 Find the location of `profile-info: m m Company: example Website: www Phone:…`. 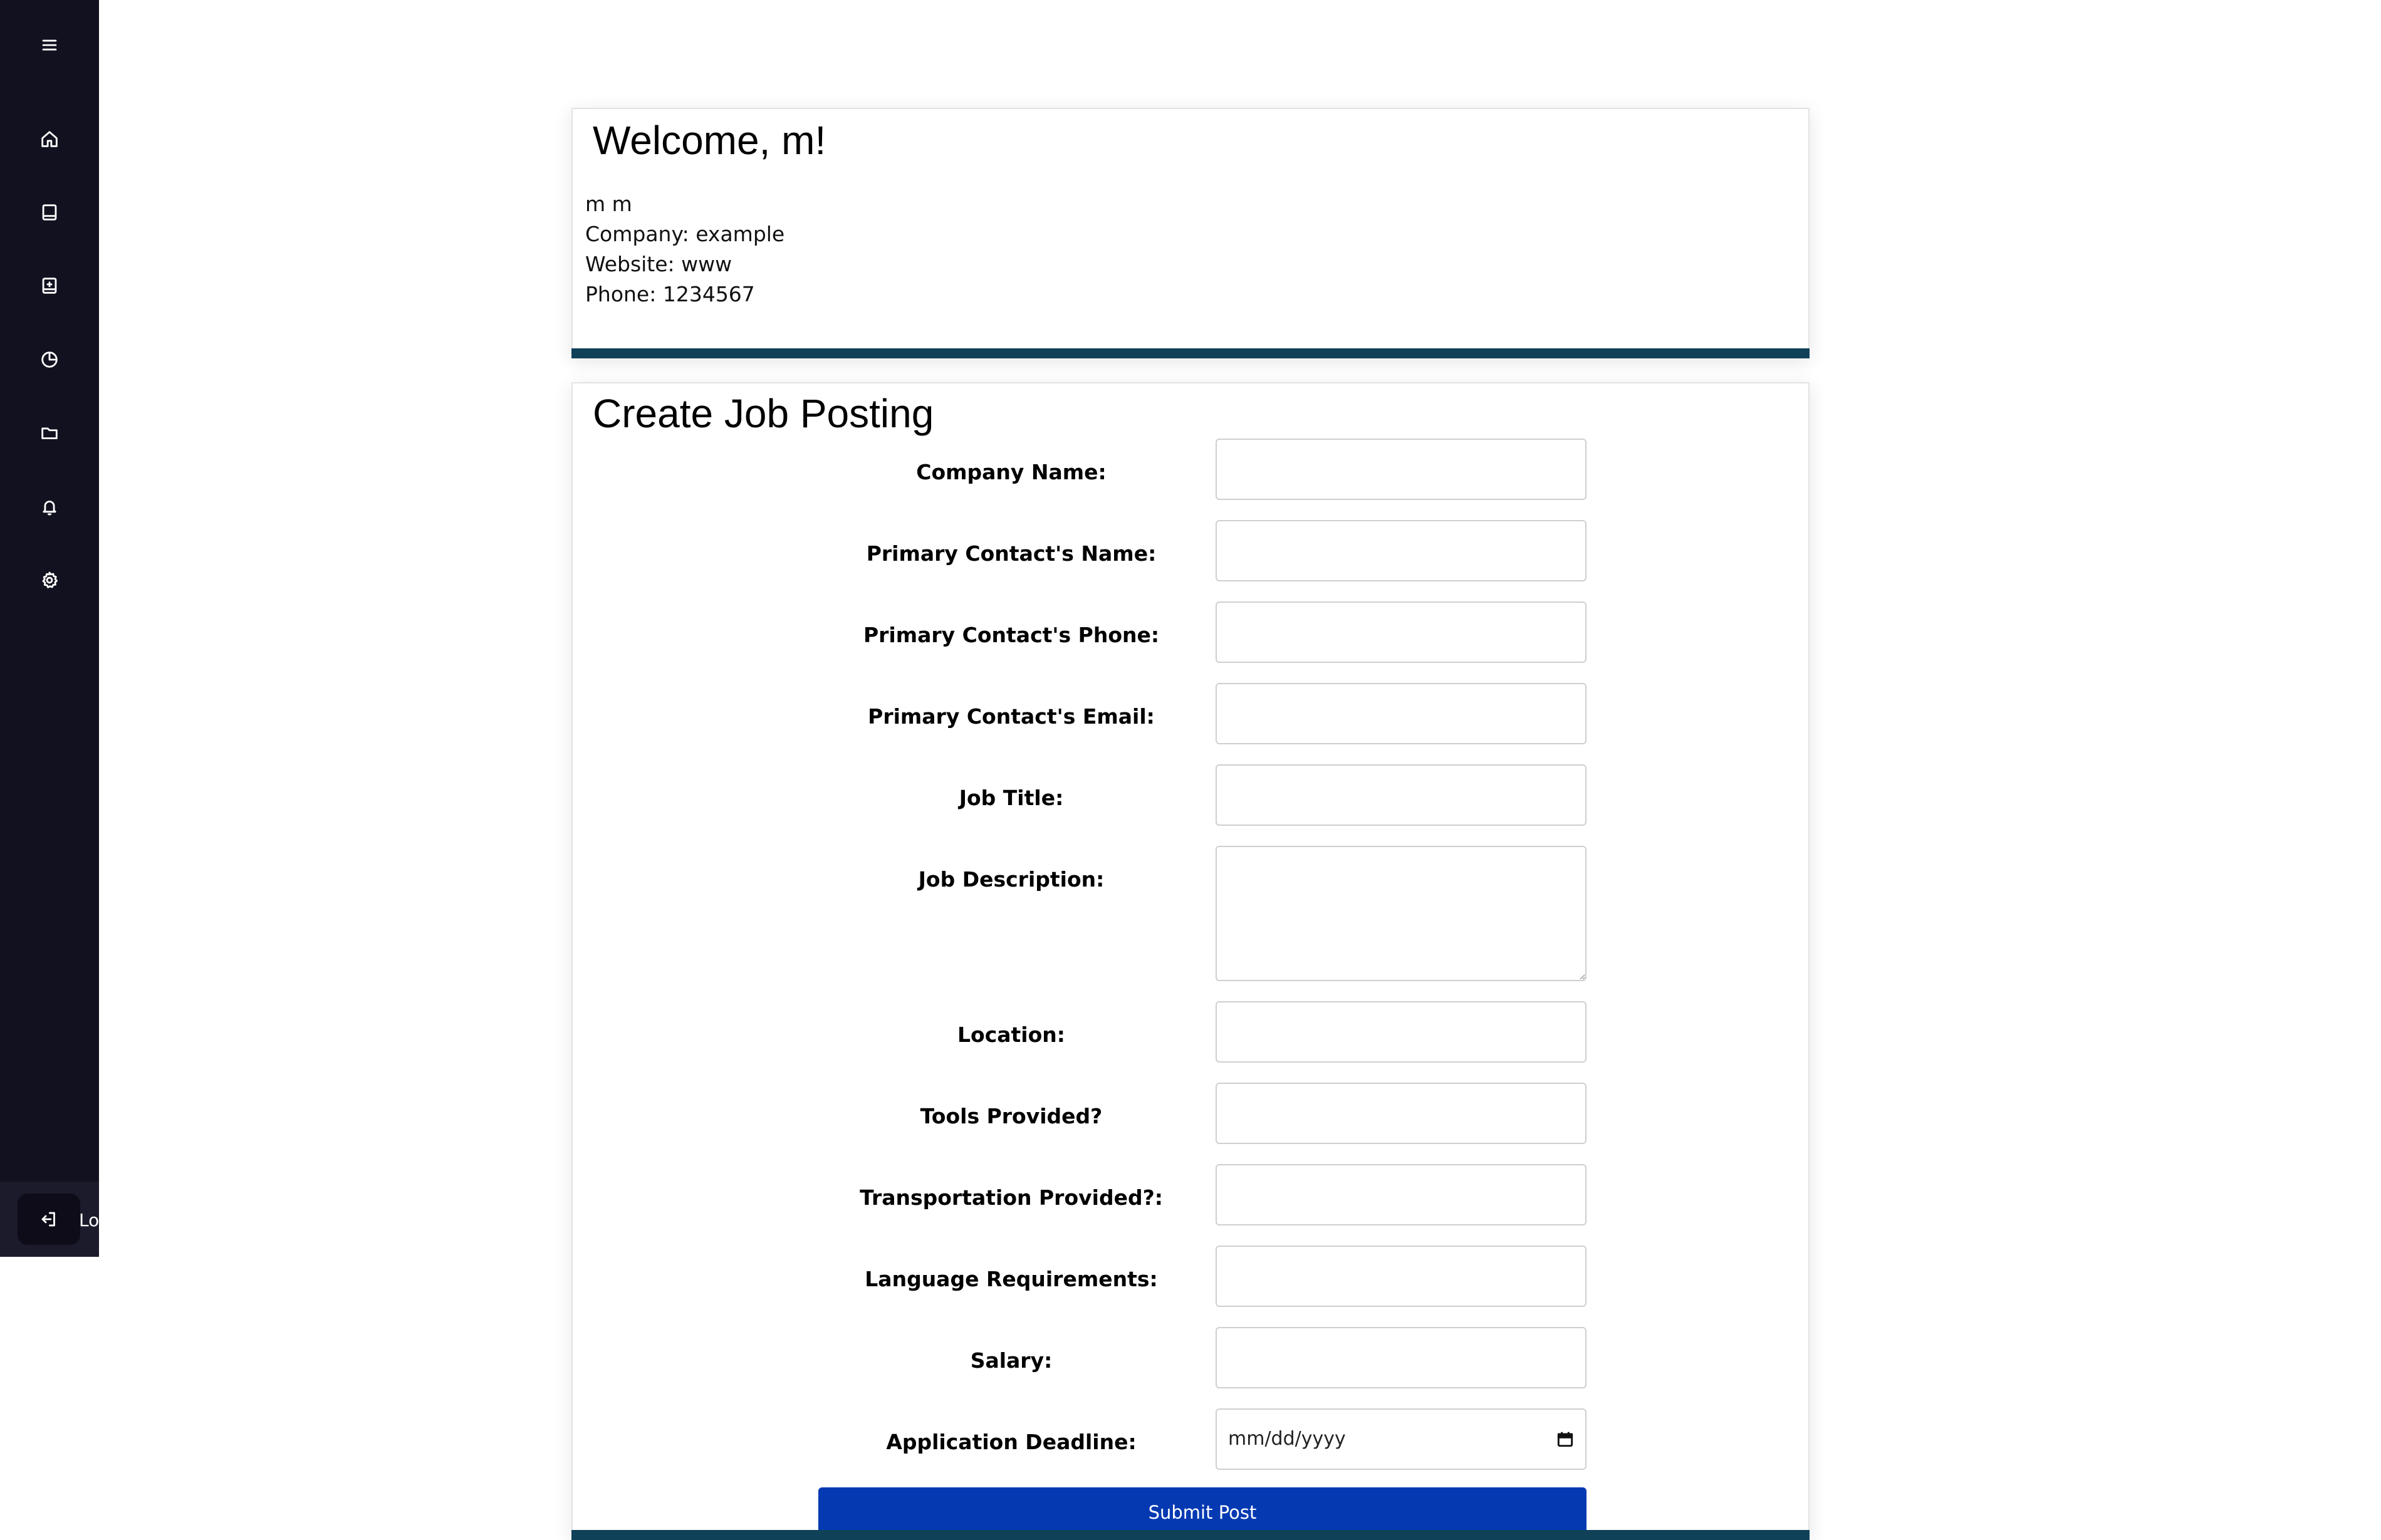

profile-info: m m Company: example Website: www Phone:… is located at coordinates (684, 249).